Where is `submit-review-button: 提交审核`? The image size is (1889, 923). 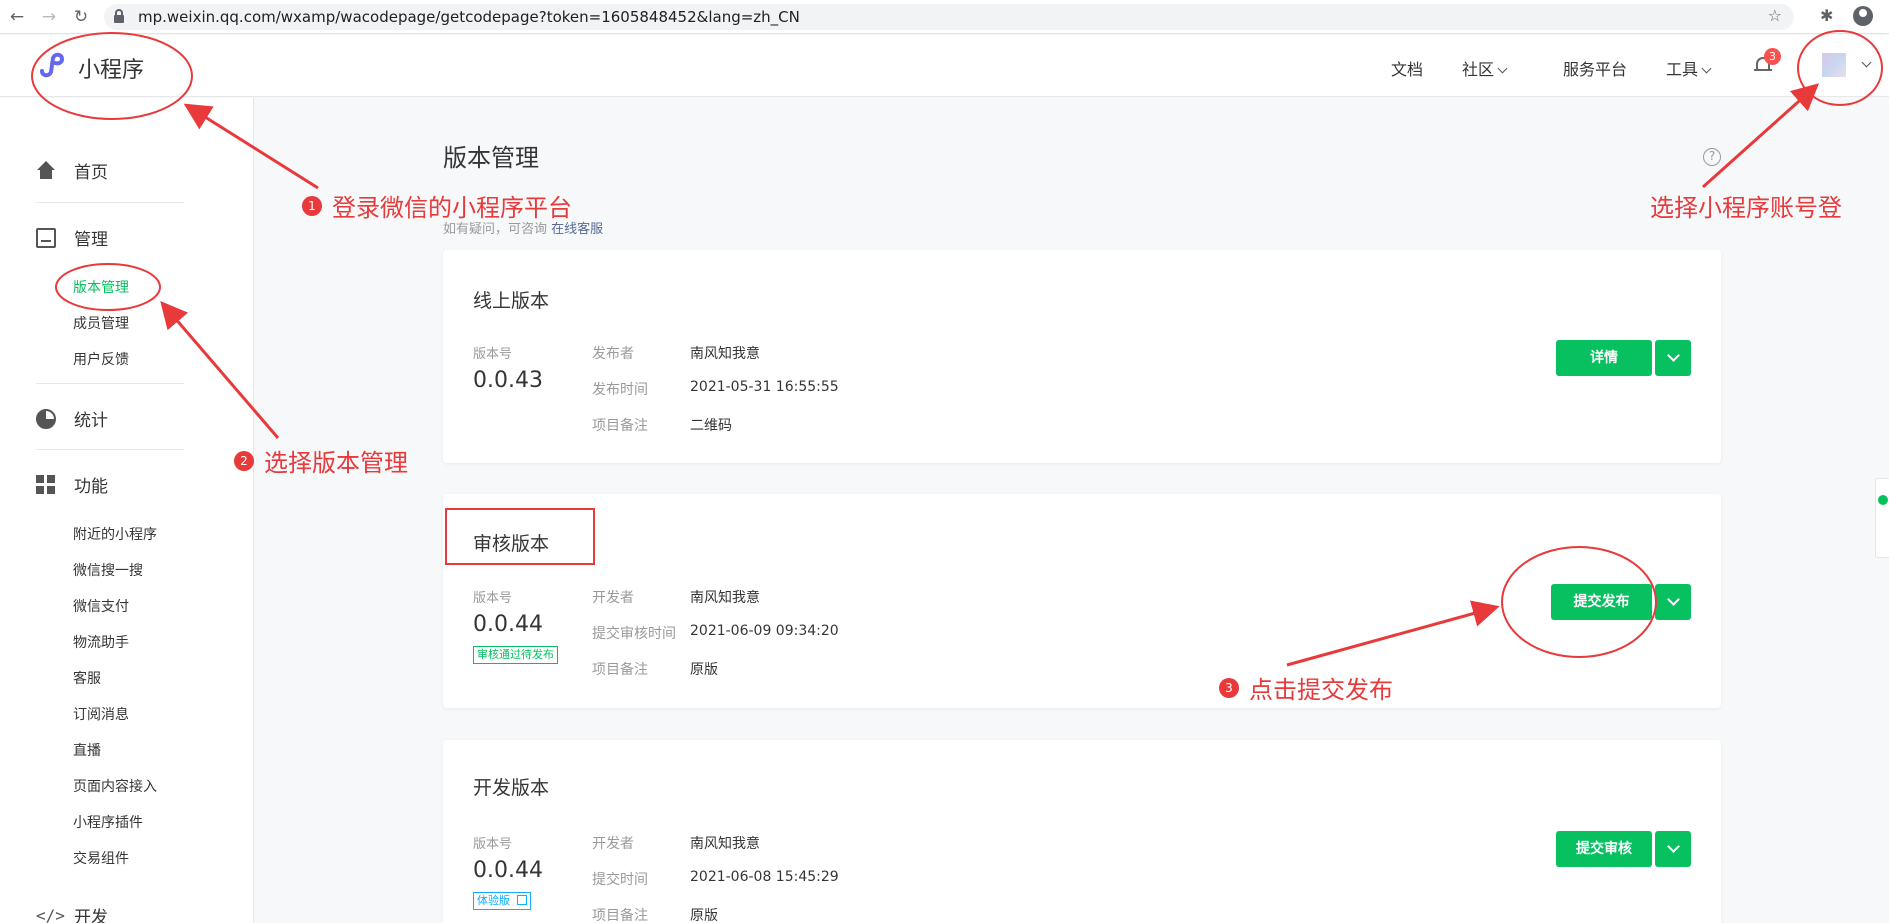
submit-review-button: 提交审核 is located at coordinates (1604, 849).